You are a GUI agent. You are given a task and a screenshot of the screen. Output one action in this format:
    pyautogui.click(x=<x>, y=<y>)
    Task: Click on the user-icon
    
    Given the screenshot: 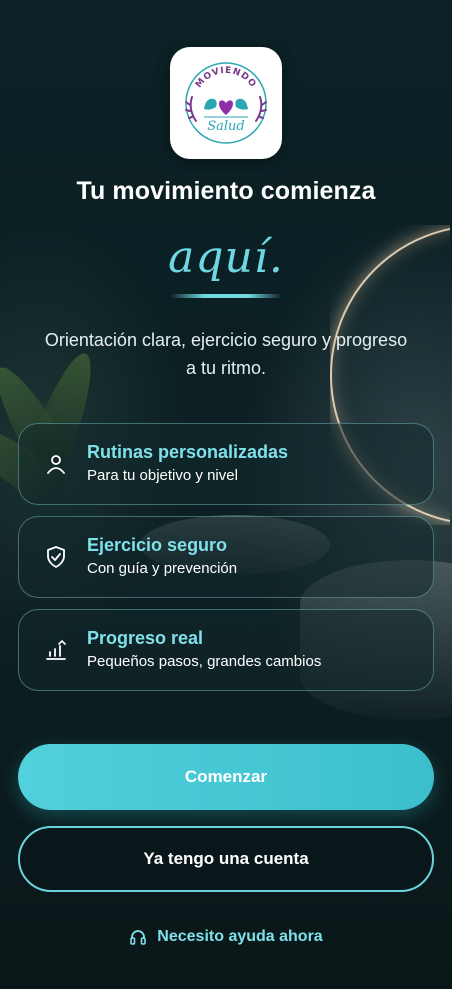 What is the action you would take?
    pyautogui.click(x=56, y=464)
    